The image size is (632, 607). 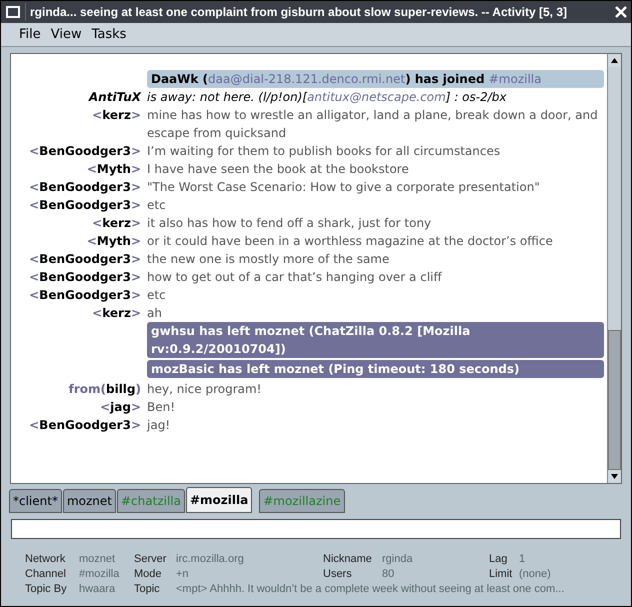 What do you see at coordinates (89, 501) in the screenshot?
I see `channel-tab: moznet` at bounding box center [89, 501].